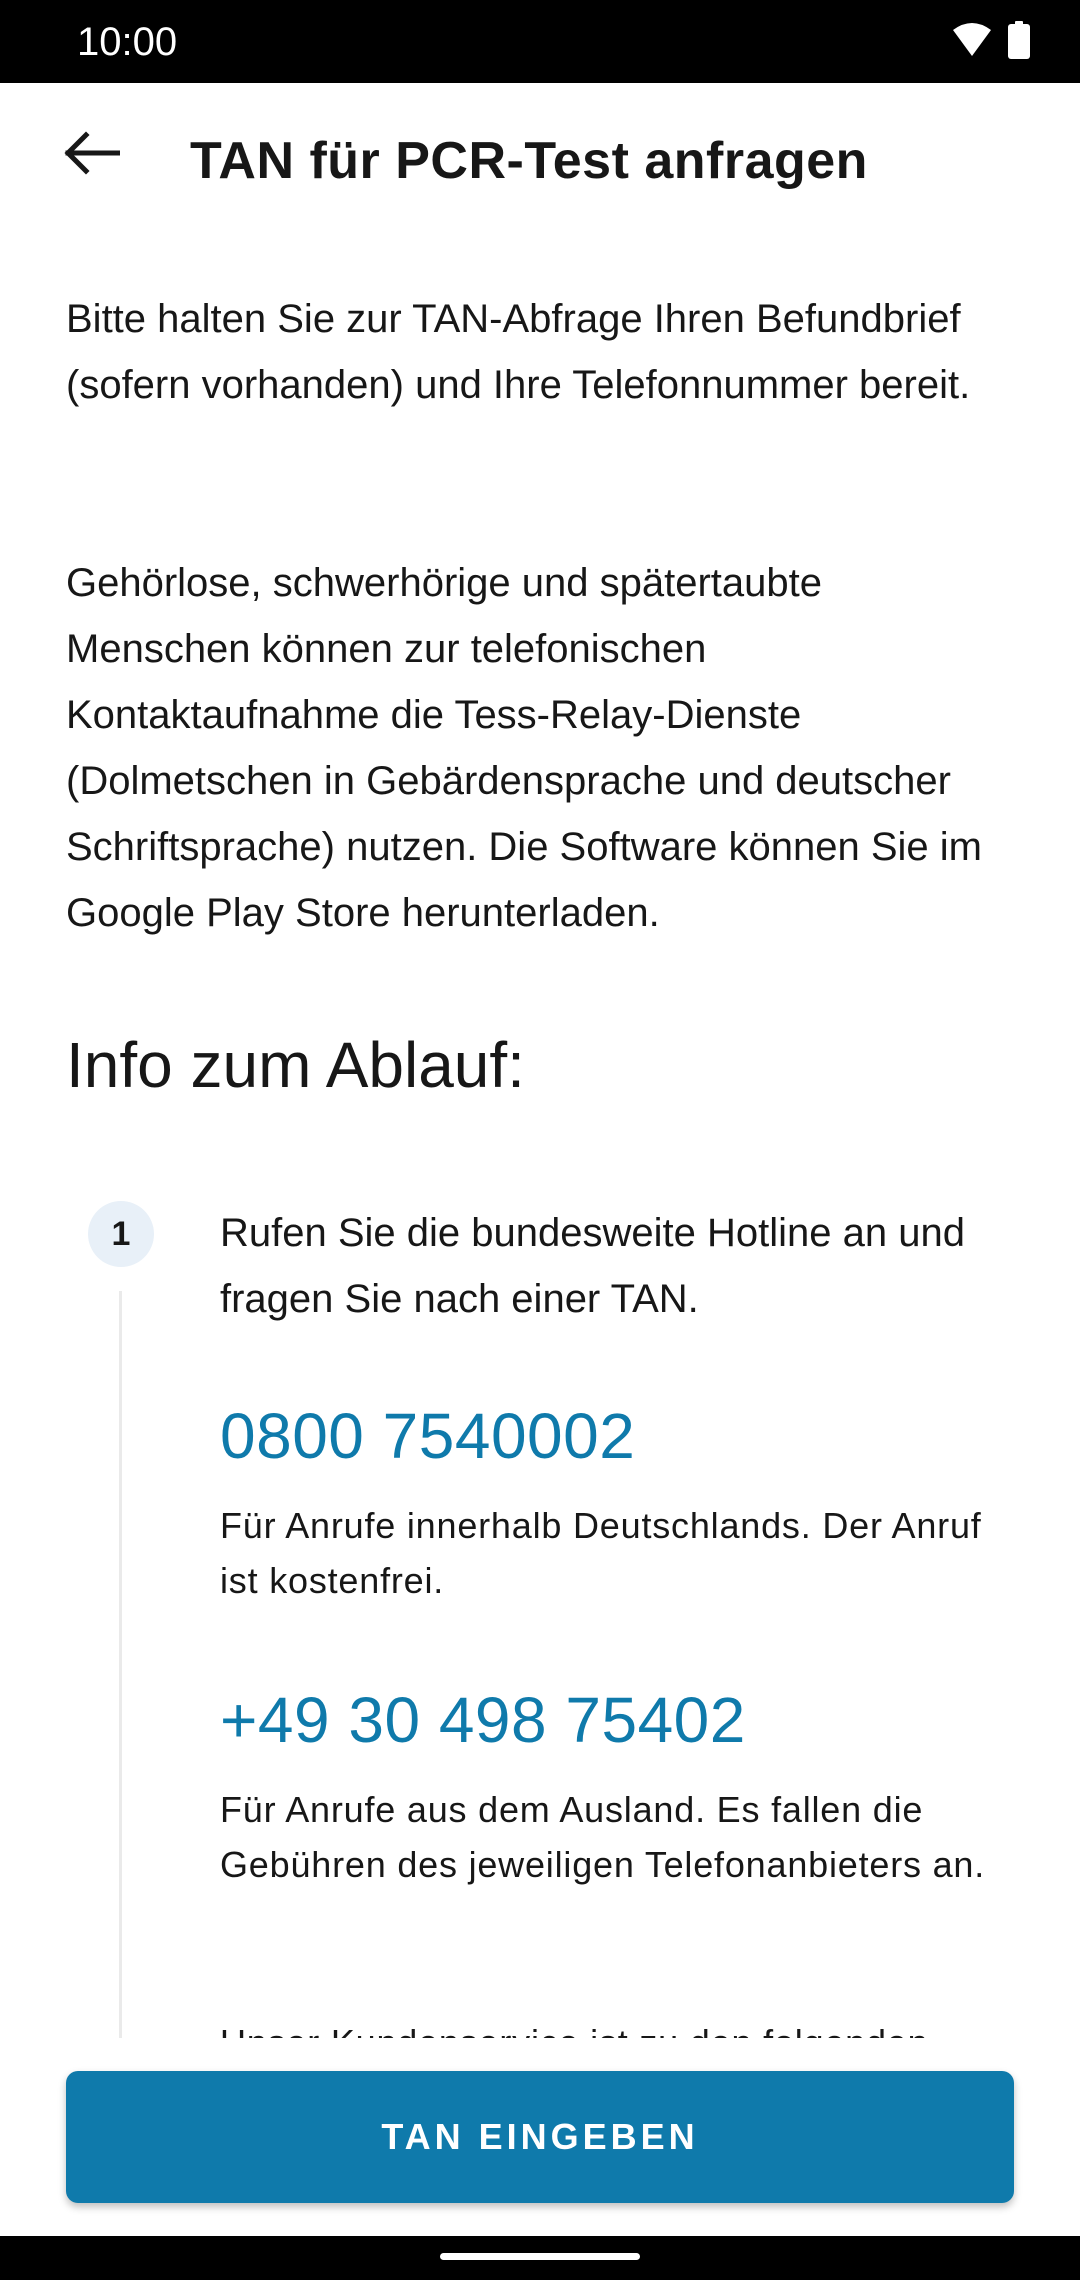 This screenshot has width=1080, height=2280. What do you see at coordinates (295, 1065) in the screenshot?
I see `process-heading: Info zum Ablauf:` at bounding box center [295, 1065].